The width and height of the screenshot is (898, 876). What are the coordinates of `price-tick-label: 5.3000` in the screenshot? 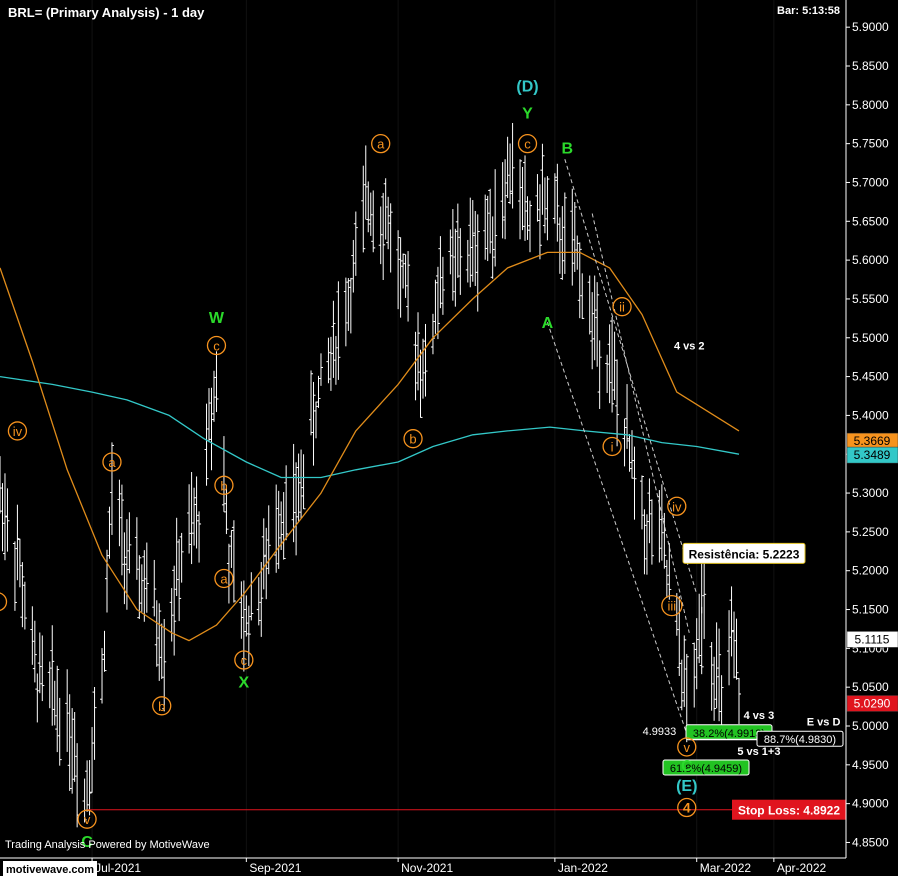 It's located at (870, 493).